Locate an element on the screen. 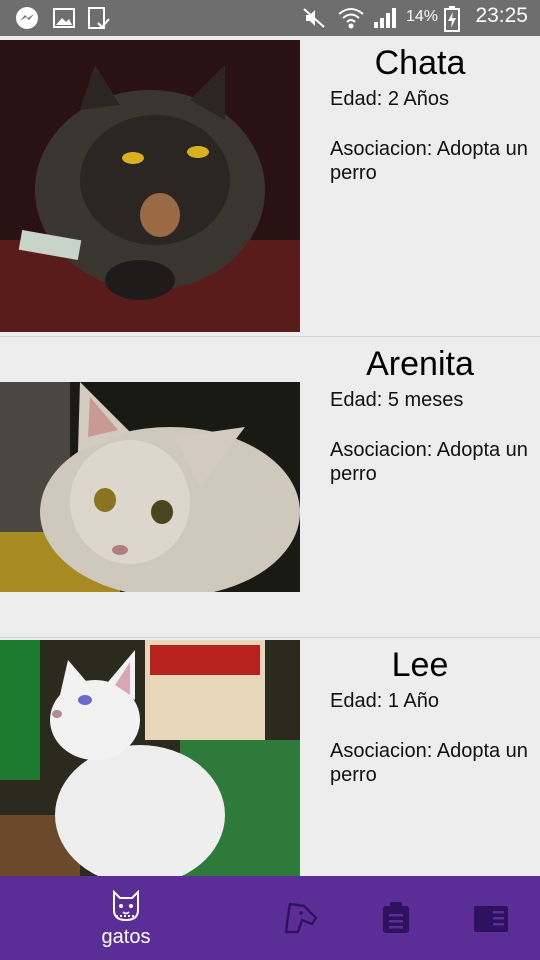  nav-item-noticias is located at coordinates (492, 918).